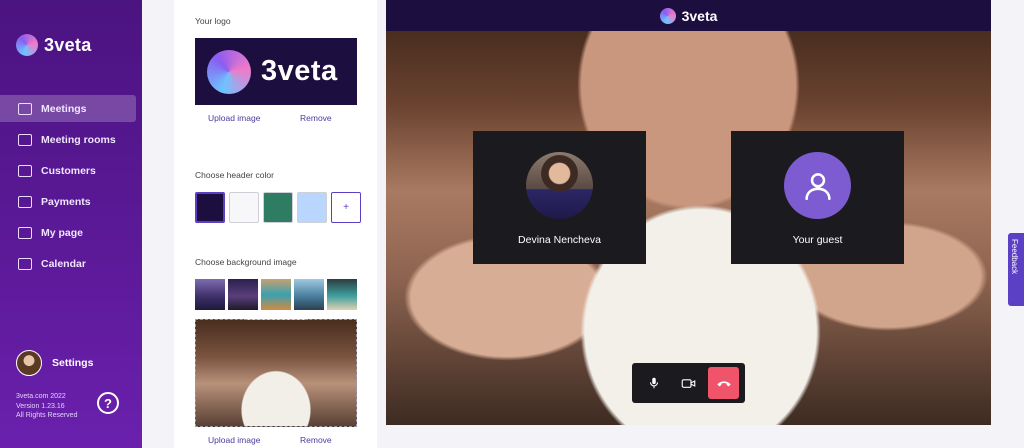  I want to click on logo-text: 3veta, so click(299, 71).